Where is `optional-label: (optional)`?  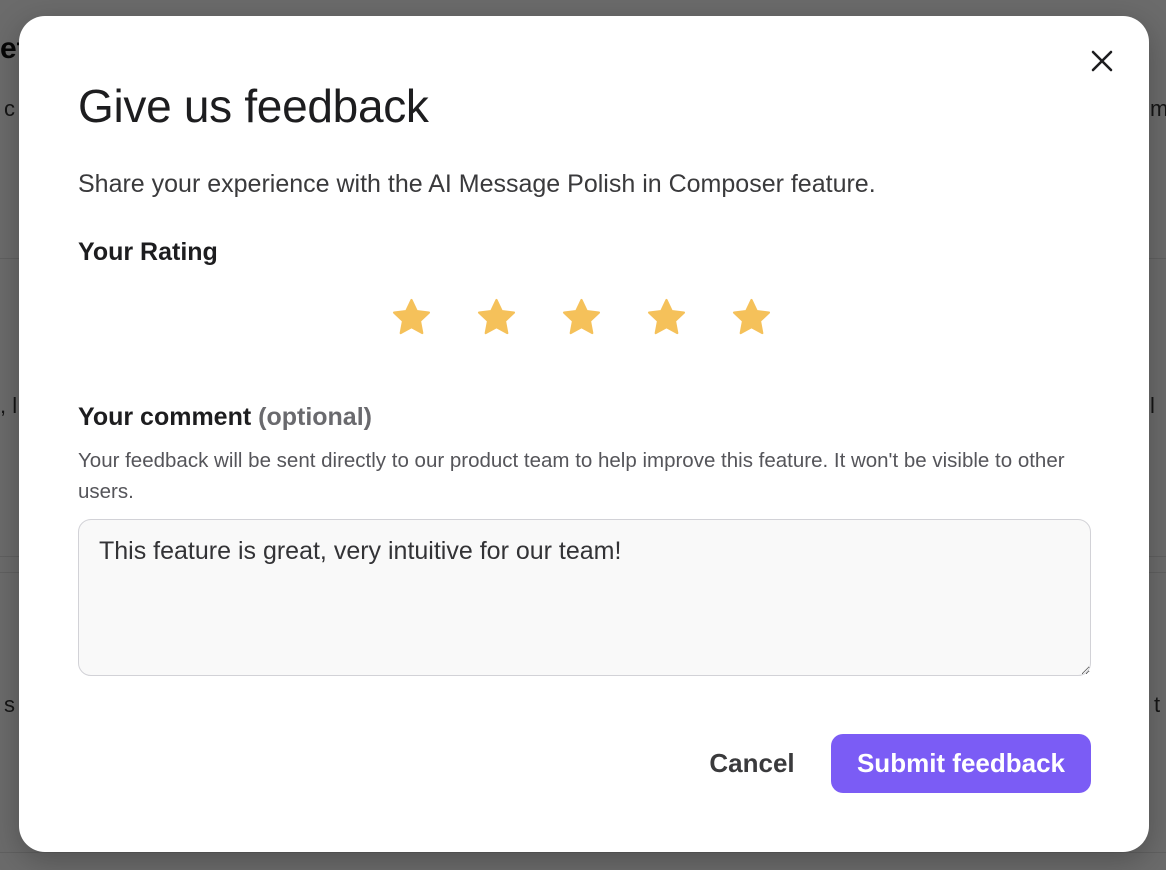
optional-label: (optional) is located at coordinates (315, 417).